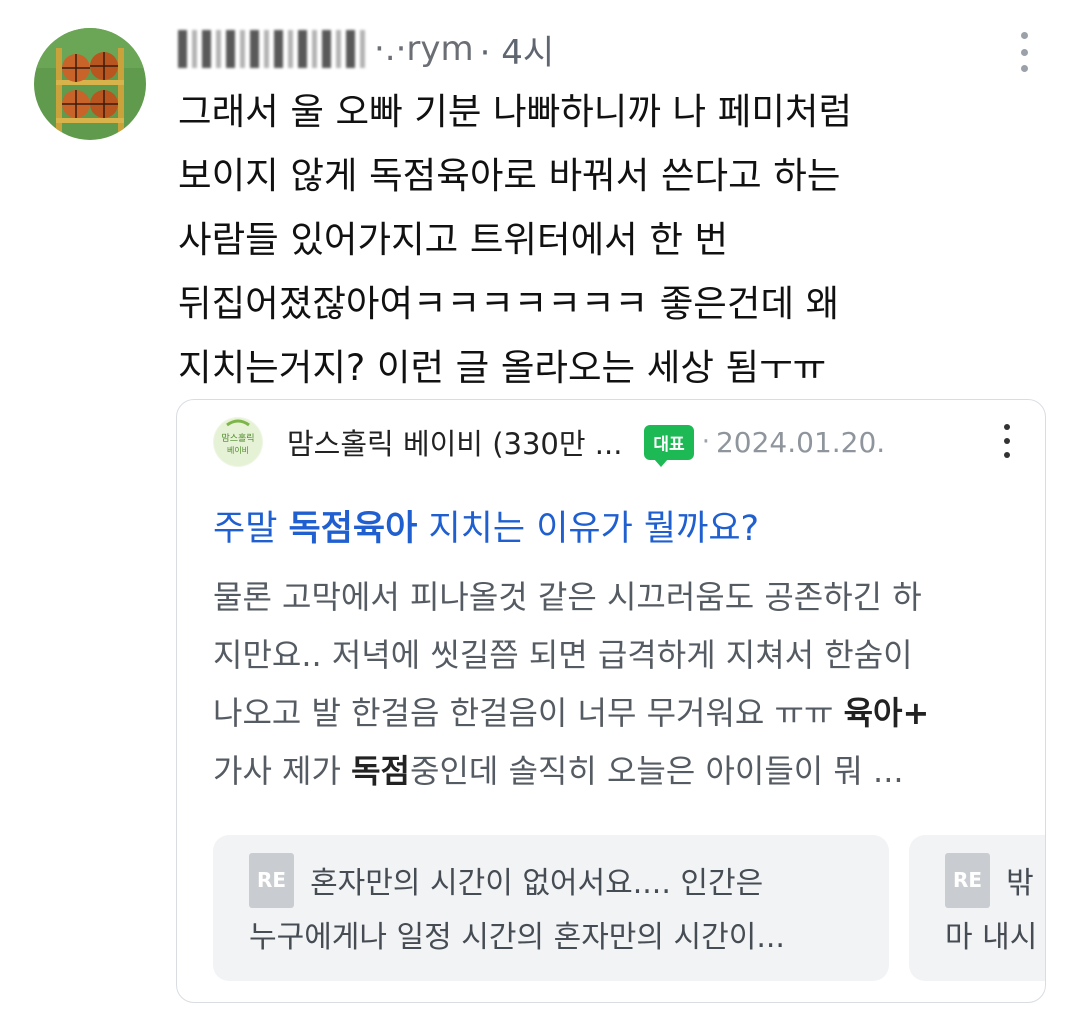 The image size is (1078, 1014). Describe the element at coordinates (237, 438) in the screenshot. I see `svg-text: 맘스홀릭` at that location.